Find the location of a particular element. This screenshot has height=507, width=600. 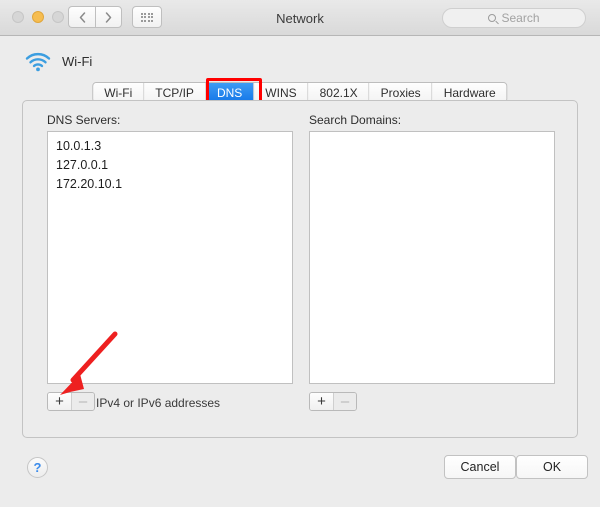

help-button: ? is located at coordinates (37, 467).